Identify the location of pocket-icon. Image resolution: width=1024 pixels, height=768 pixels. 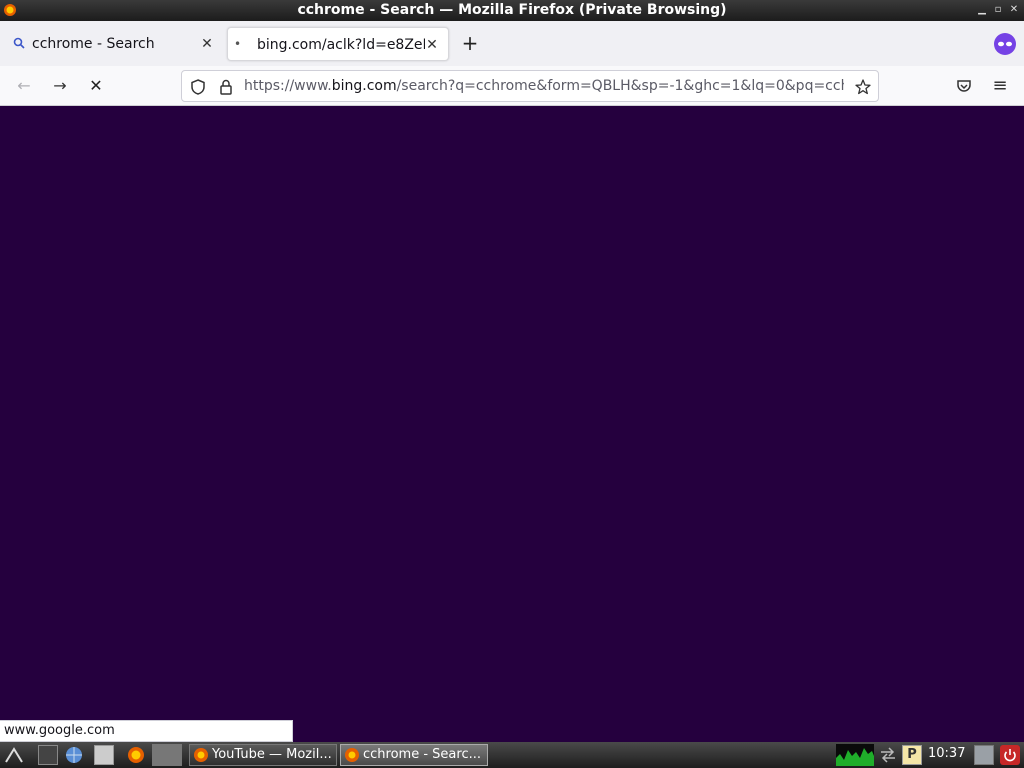
(964, 86).